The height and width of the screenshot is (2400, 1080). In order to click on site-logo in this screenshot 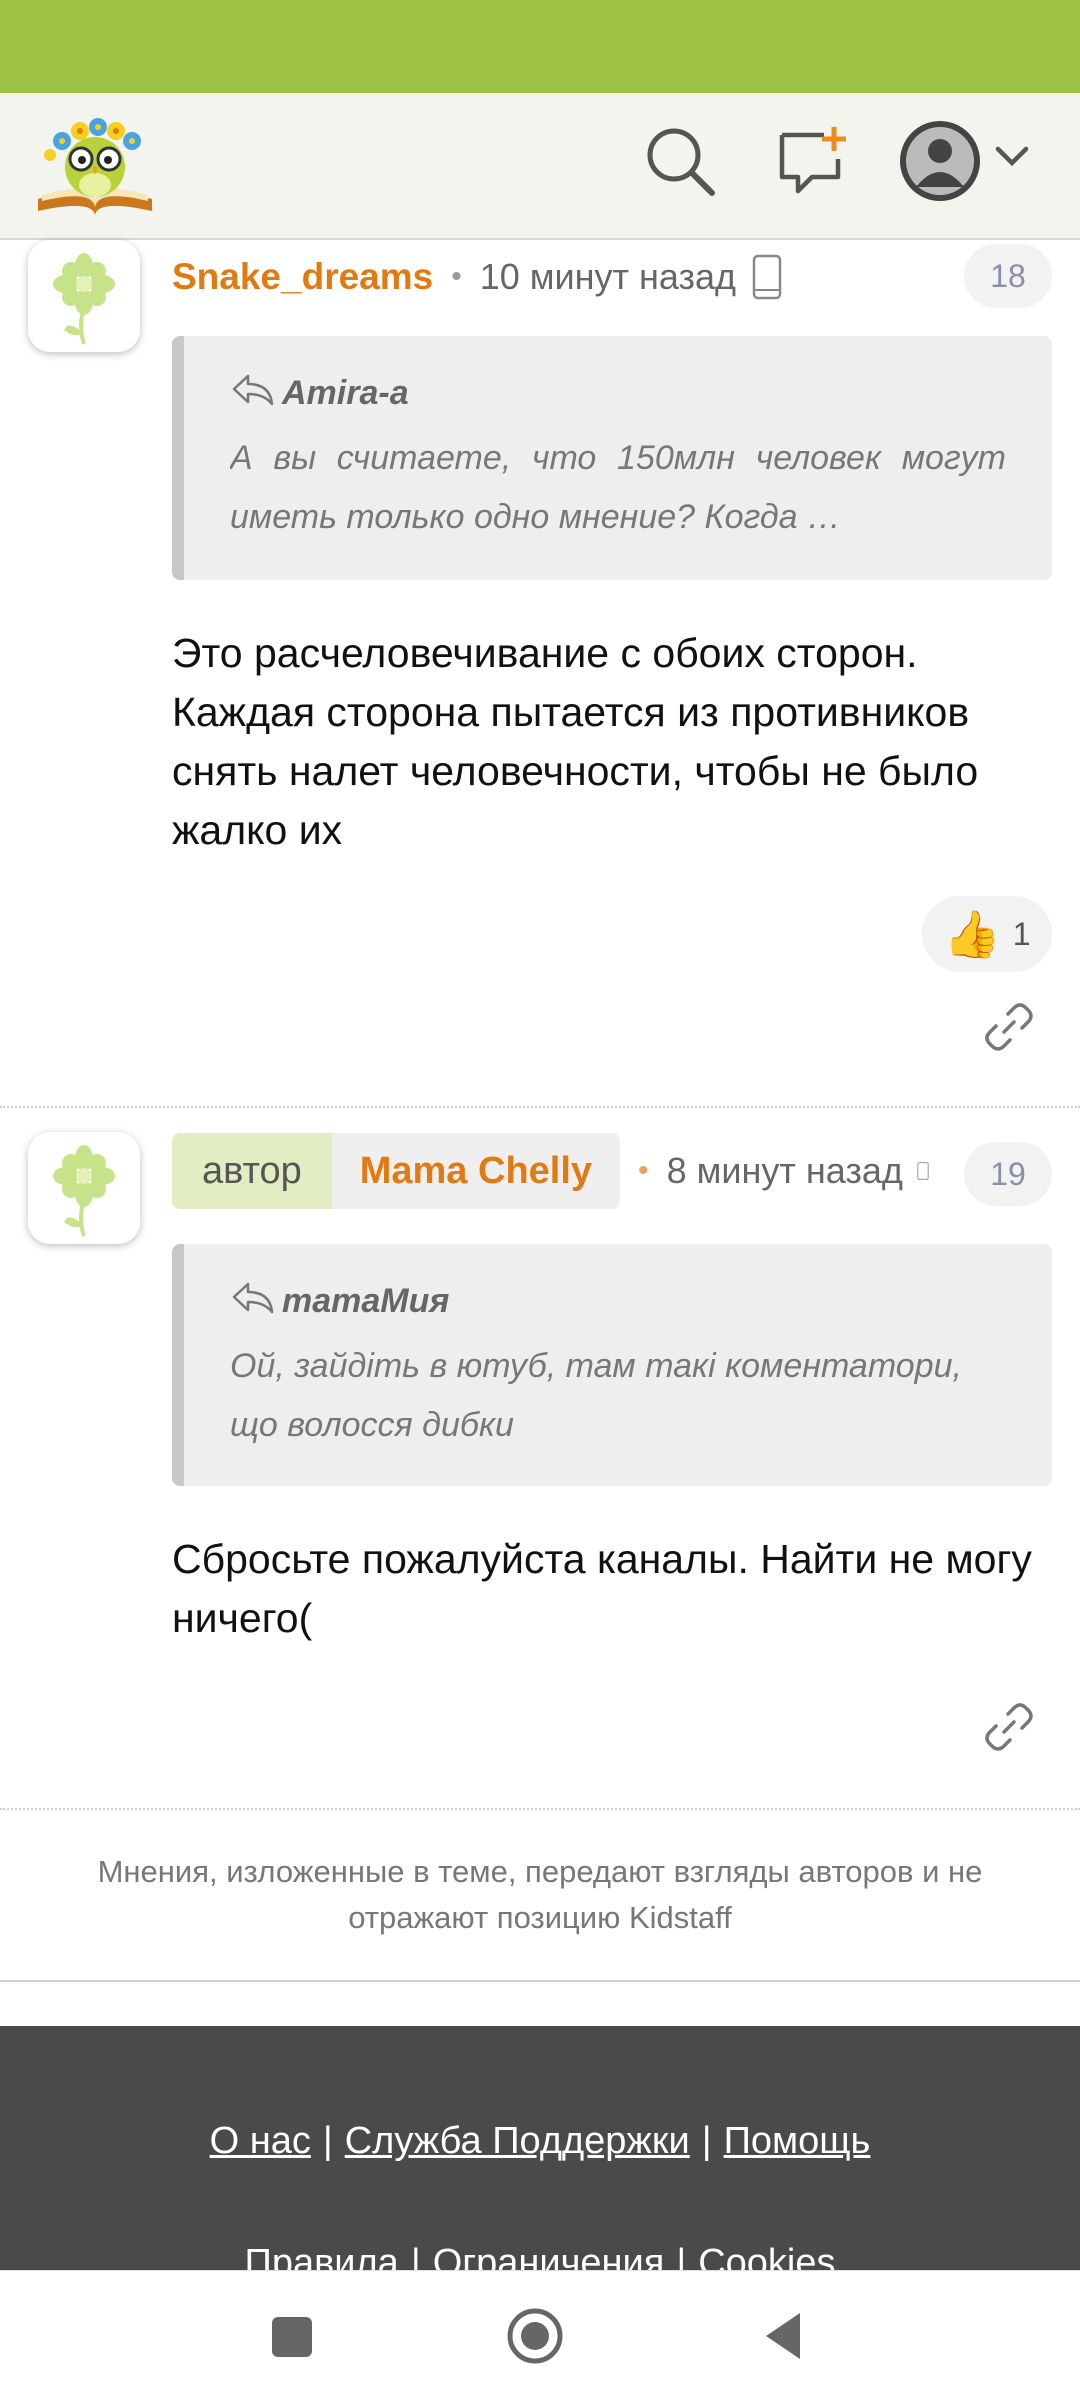, I will do `click(95, 162)`.